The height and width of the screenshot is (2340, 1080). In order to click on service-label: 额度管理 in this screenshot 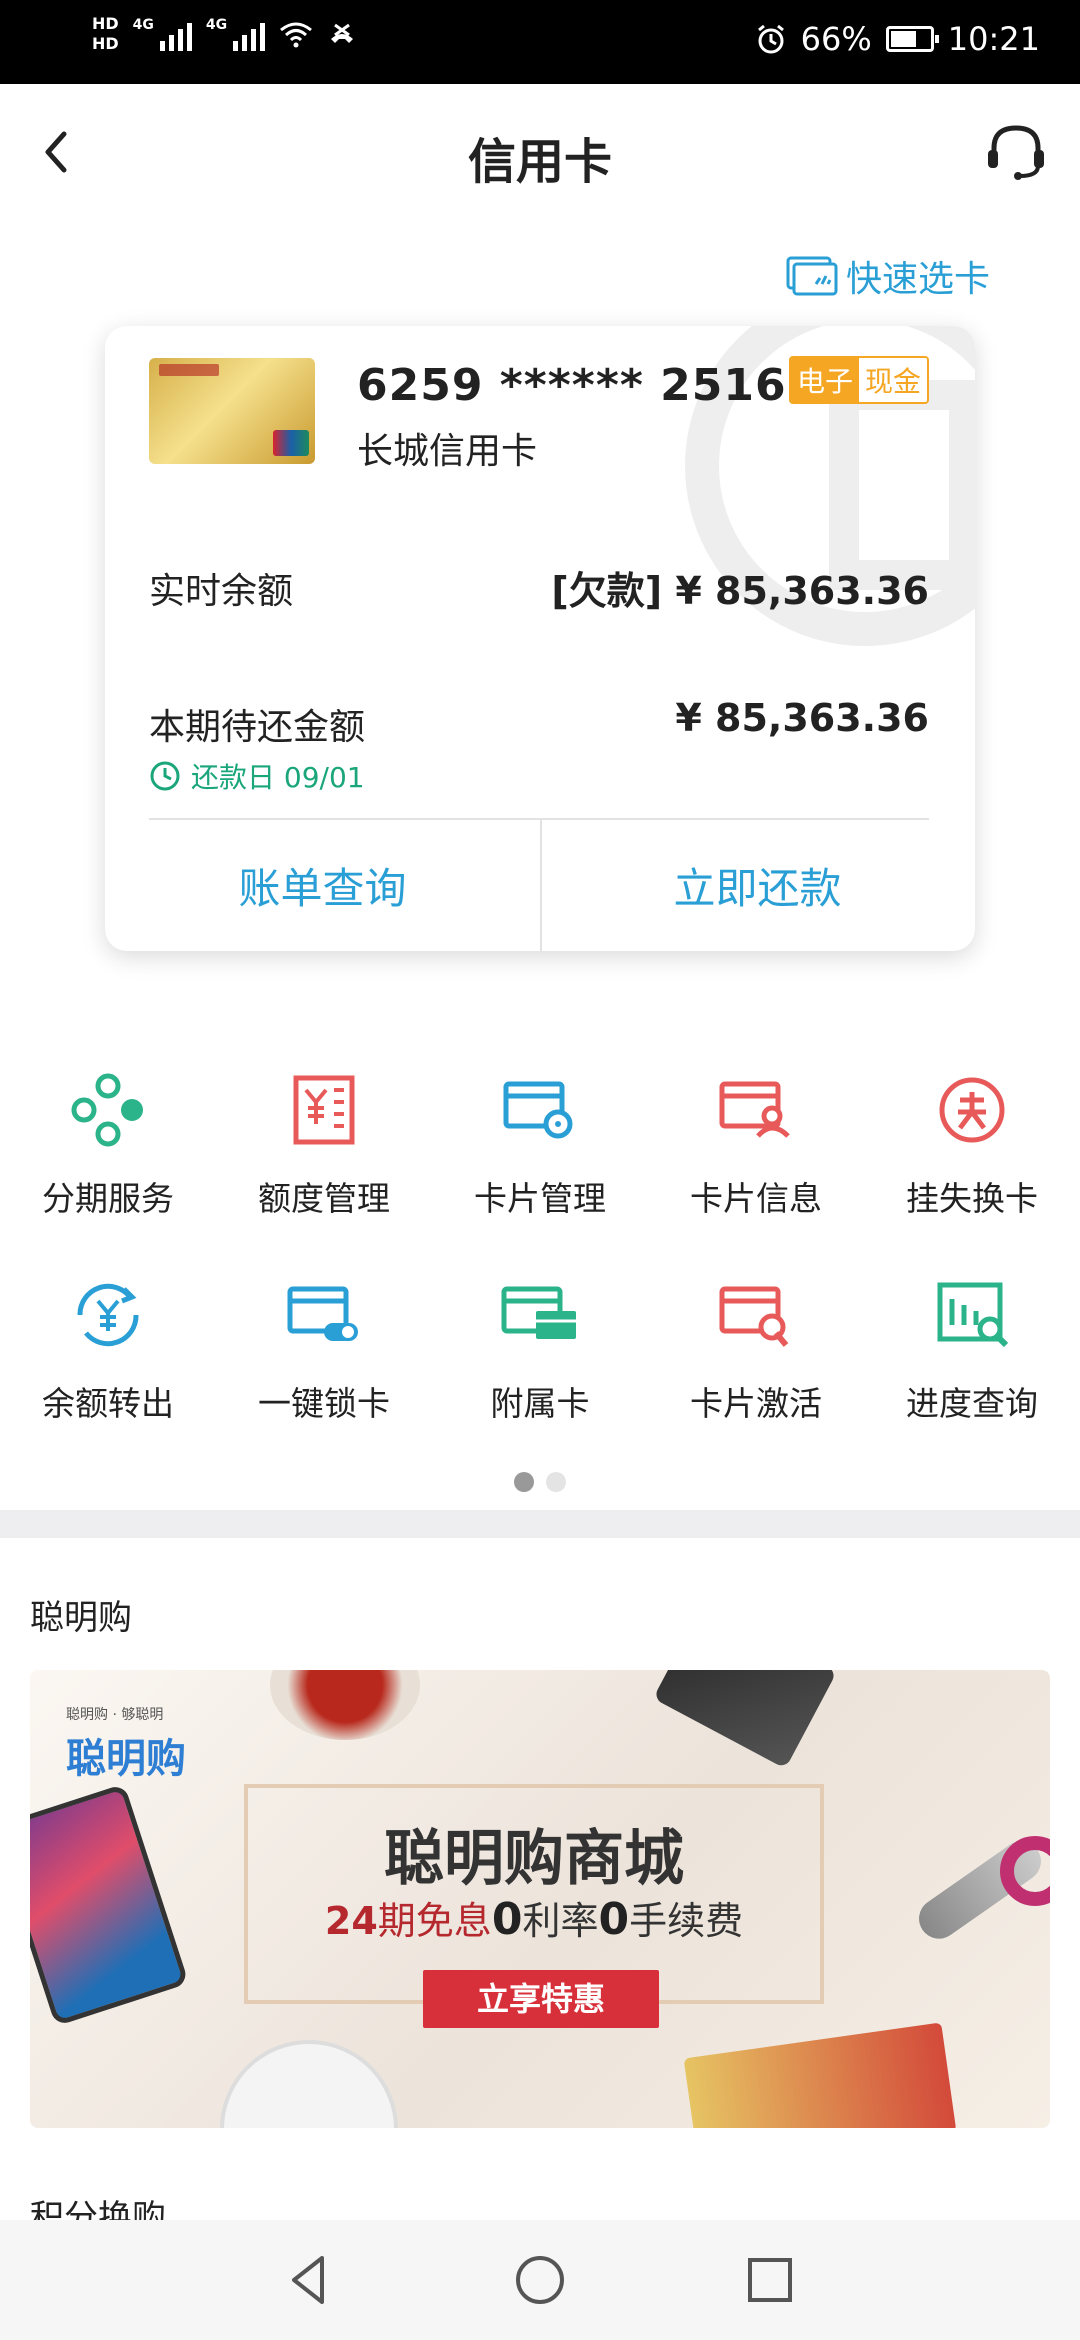, I will do `click(324, 1198)`.